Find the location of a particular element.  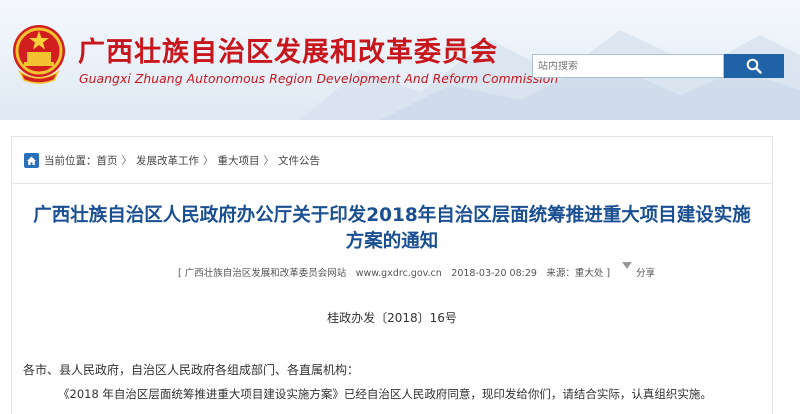

breadcrumb-item-announcements: 文件公告 is located at coordinates (299, 160).